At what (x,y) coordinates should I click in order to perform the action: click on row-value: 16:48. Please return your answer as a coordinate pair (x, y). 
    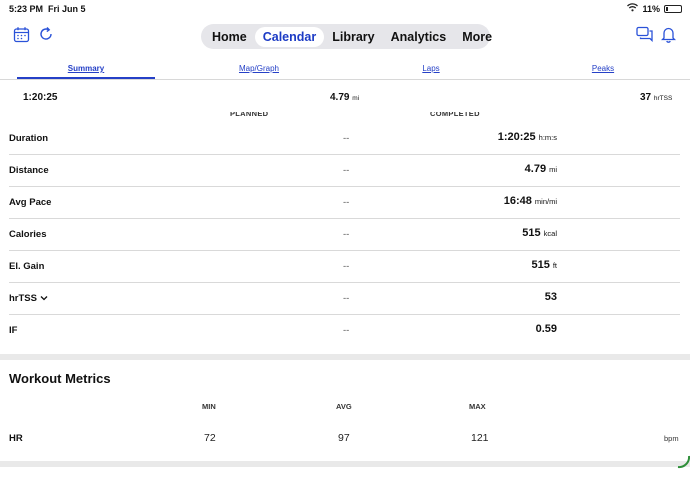
    Looking at the image, I should click on (517, 201).